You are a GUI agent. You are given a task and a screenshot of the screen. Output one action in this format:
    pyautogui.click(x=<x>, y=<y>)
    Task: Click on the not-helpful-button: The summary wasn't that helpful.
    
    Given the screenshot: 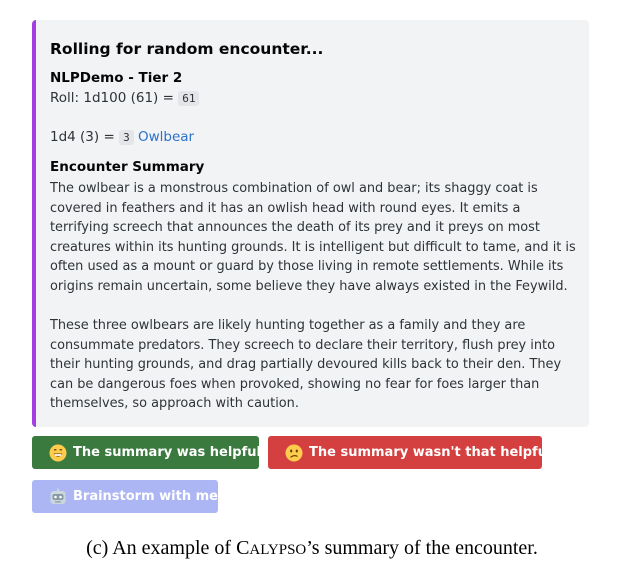 What is the action you would take?
    pyautogui.click(x=412, y=452)
    